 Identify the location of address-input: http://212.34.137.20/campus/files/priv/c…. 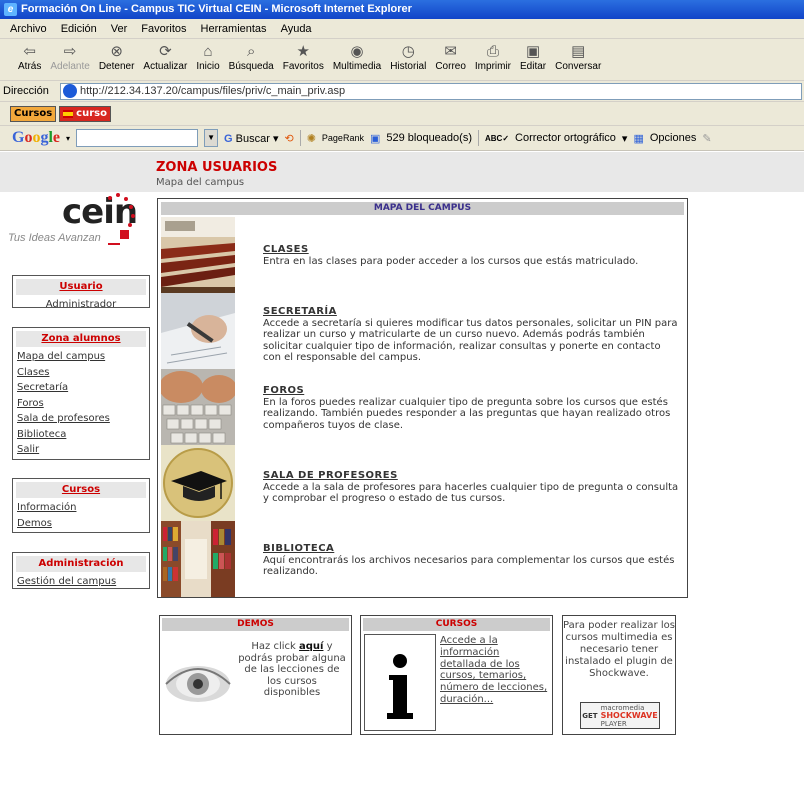
(431, 91).